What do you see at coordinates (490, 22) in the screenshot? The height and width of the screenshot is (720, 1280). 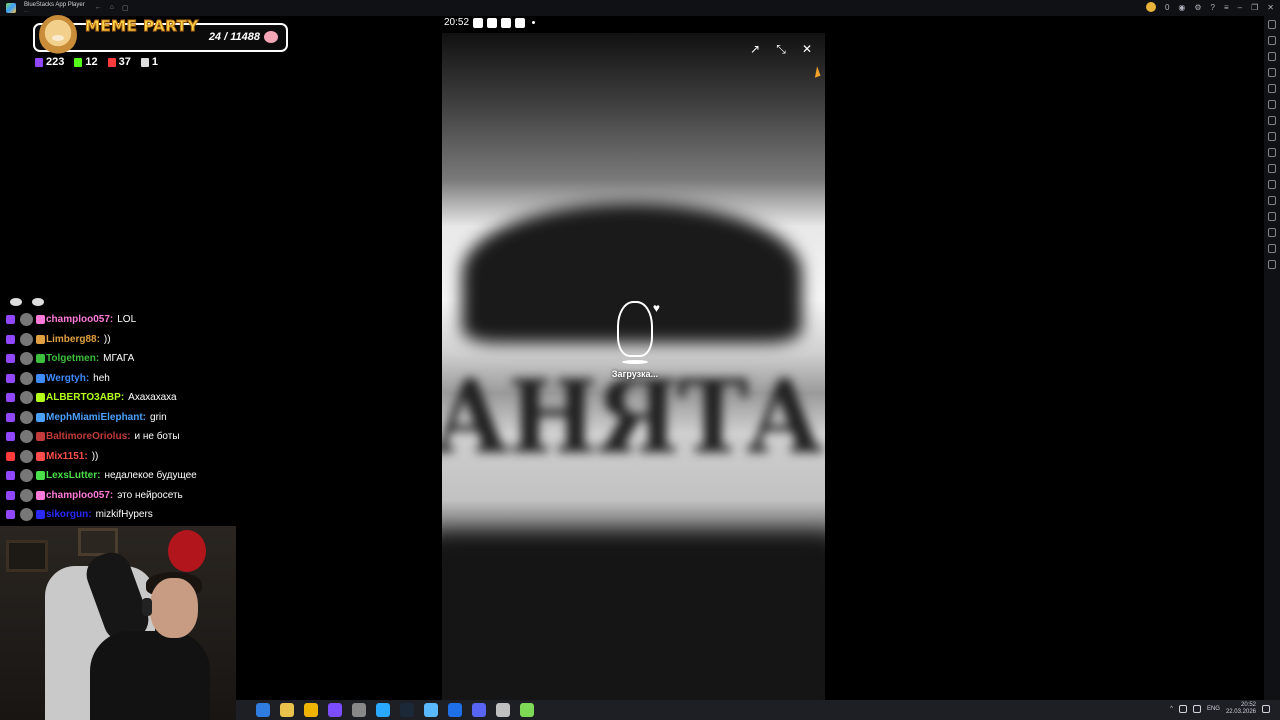 I see `phone-status-bar: 20:52` at bounding box center [490, 22].